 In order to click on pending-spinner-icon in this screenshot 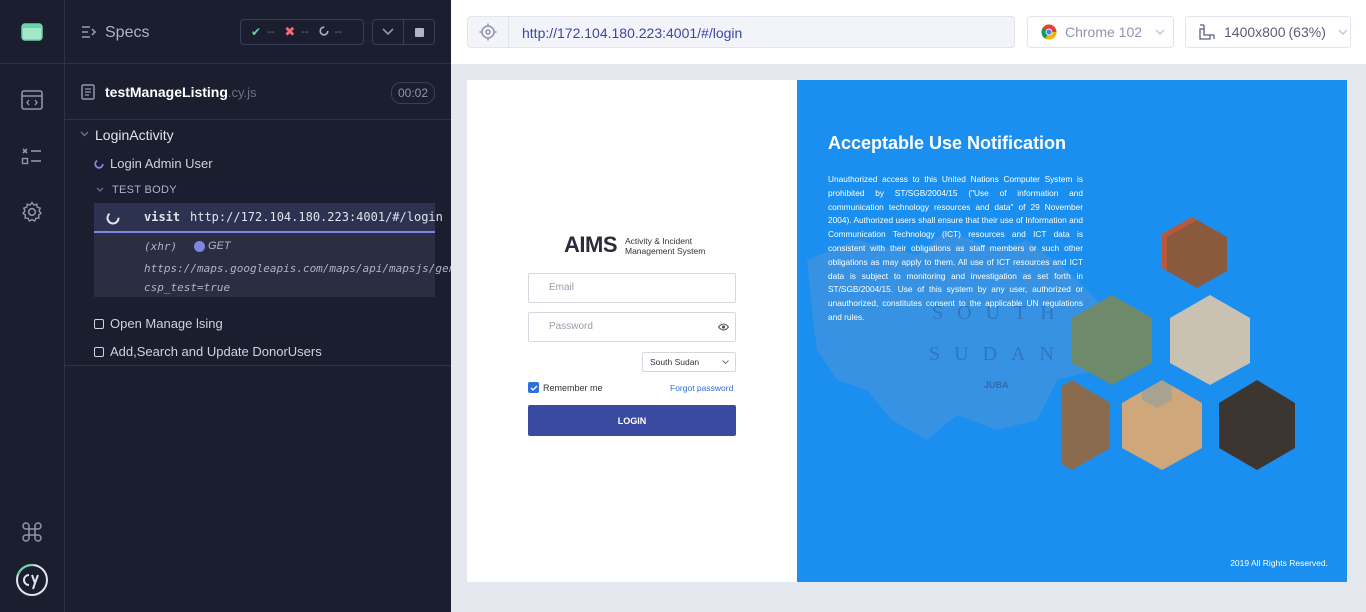, I will do `click(324, 32)`.